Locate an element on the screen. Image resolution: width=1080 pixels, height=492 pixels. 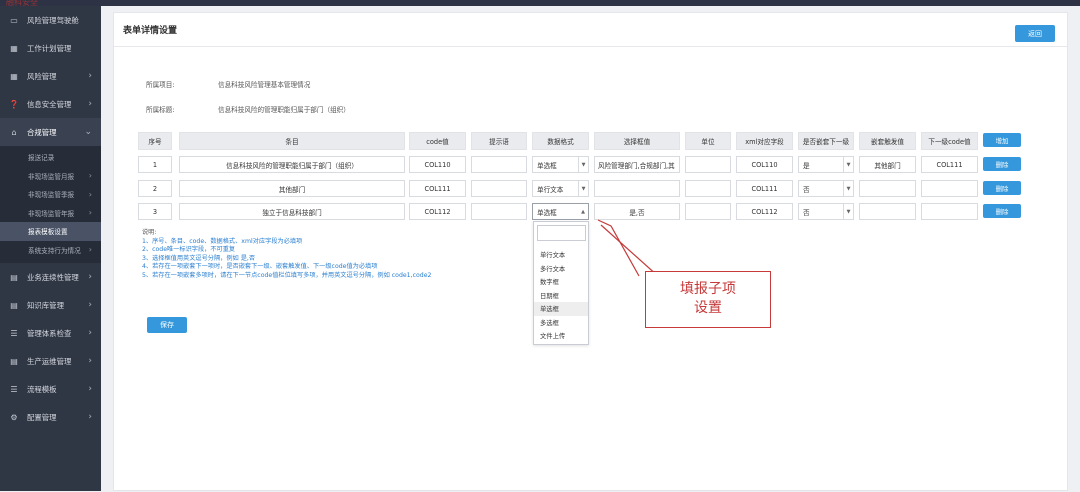
sidebar-item-label: 工作计划管理 is located at coordinates (49, 48).